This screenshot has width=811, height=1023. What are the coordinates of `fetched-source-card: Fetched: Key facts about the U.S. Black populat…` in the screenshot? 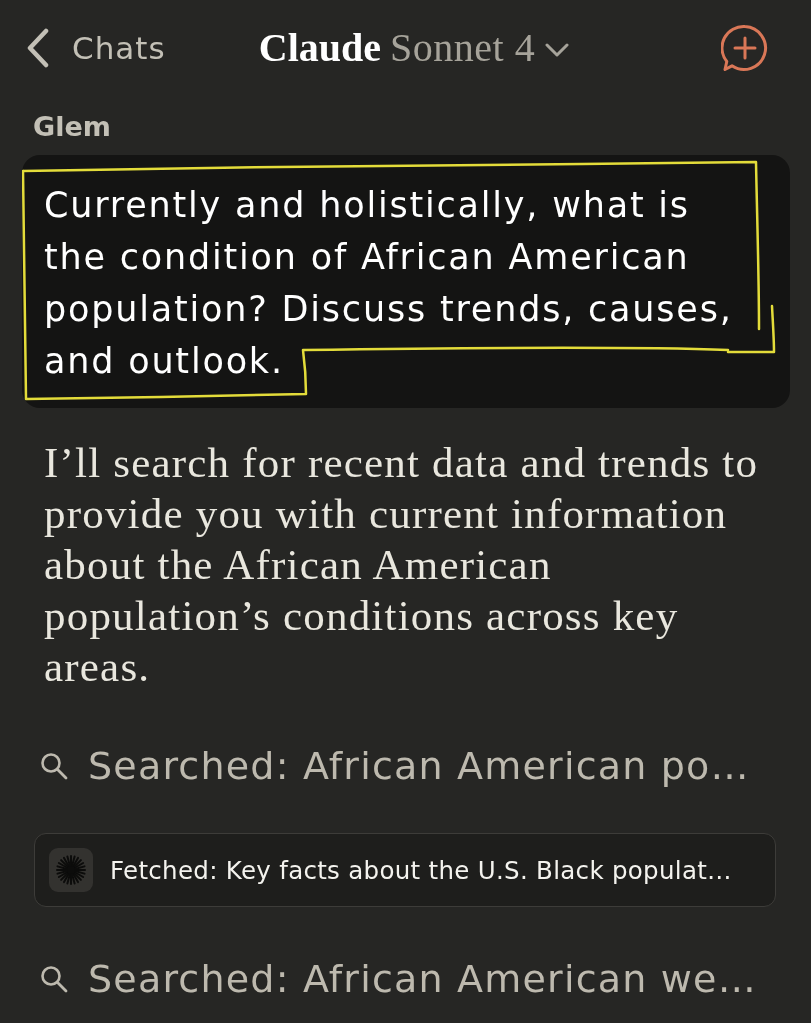 It's located at (405, 870).